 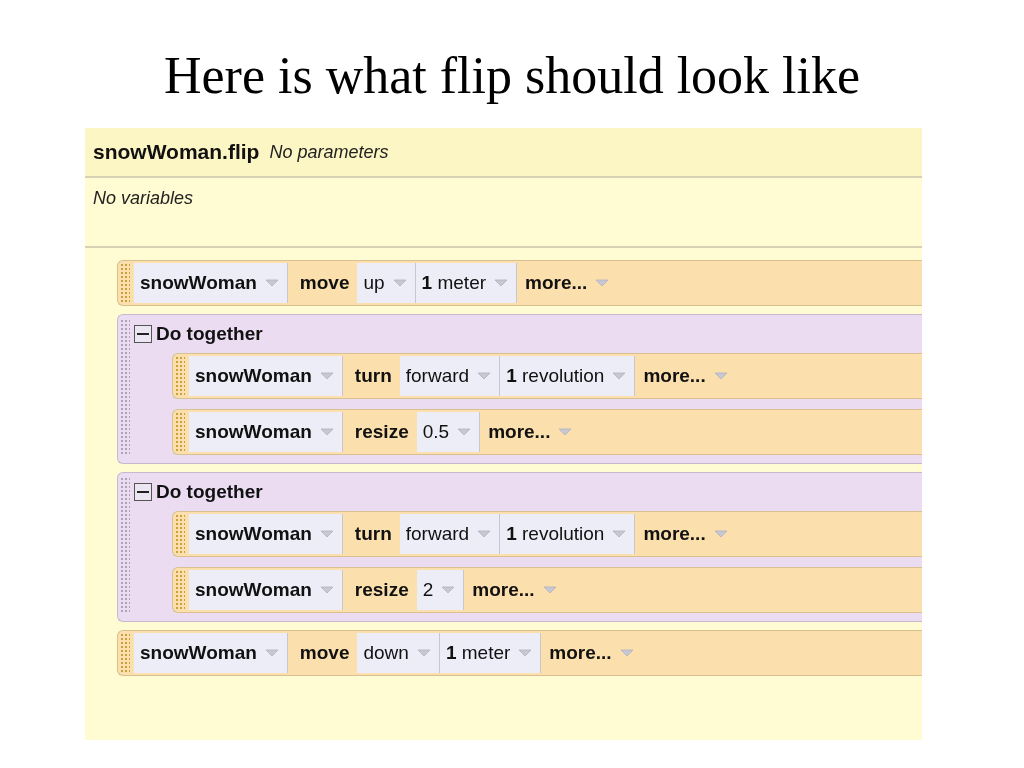 What do you see at coordinates (440, 590) in the screenshot?
I see `parameter-dropdown: 2` at bounding box center [440, 590].